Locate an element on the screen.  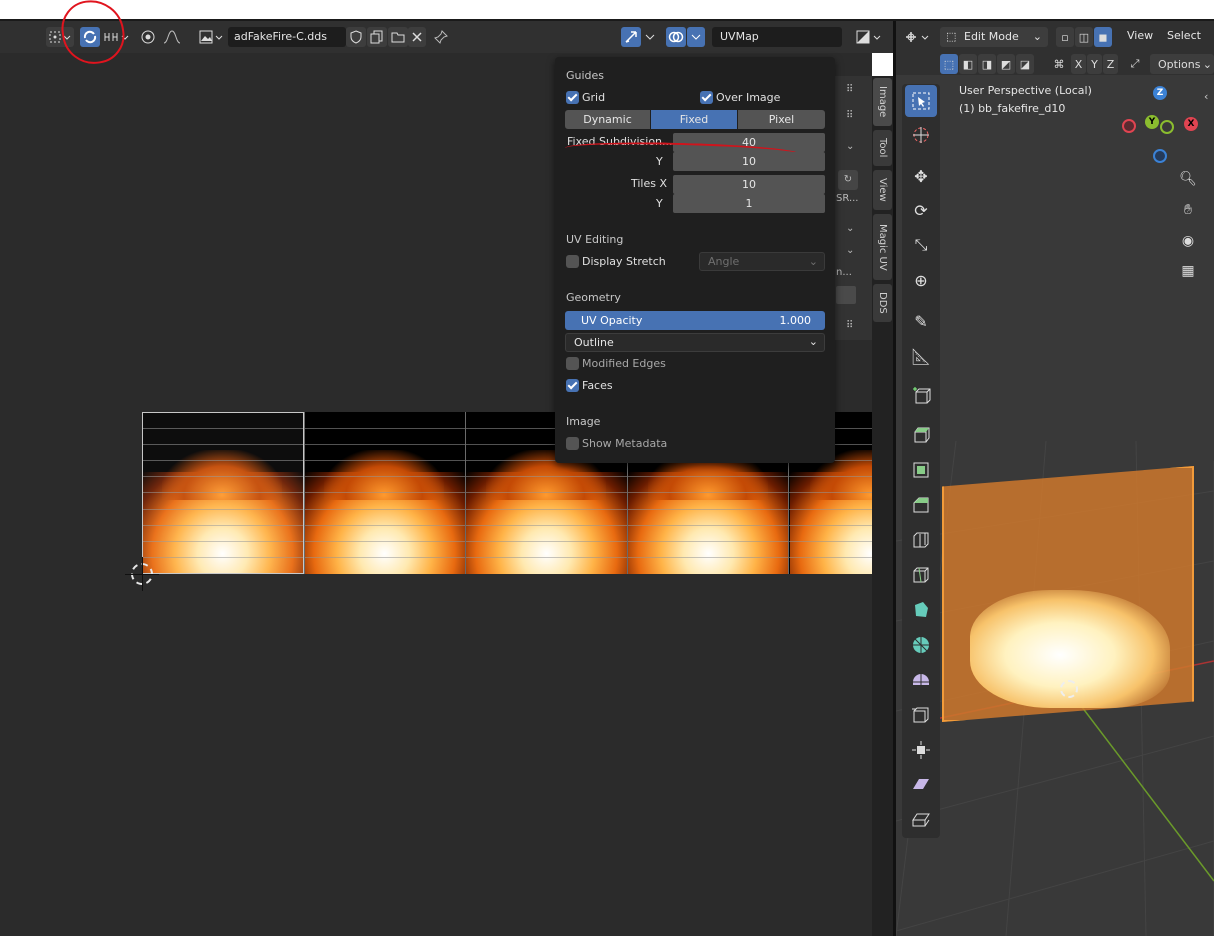
select-intersect-icon: ◪ is located at coordinates (1025, 64).